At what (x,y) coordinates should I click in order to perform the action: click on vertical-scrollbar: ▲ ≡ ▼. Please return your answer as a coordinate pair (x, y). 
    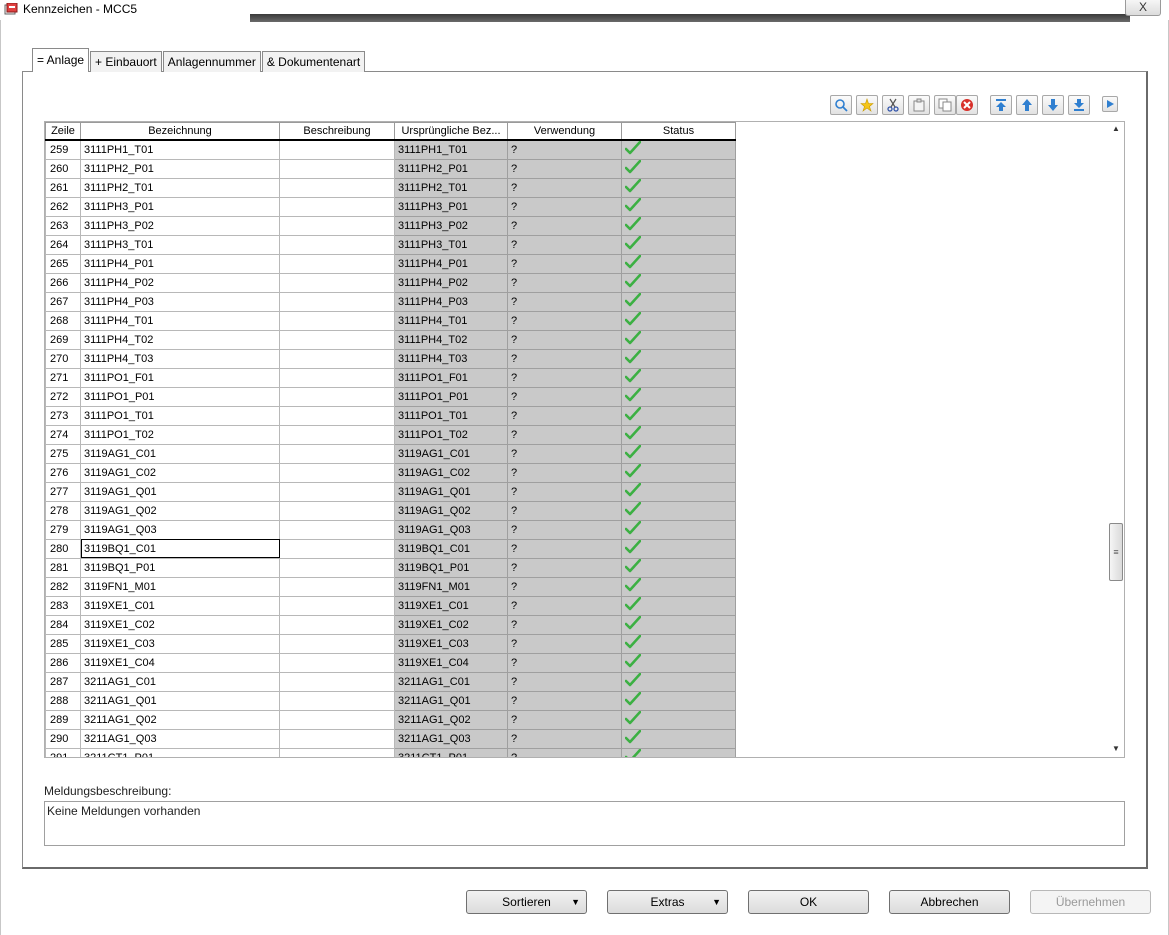
    Looking at the image, I should click on (1116, 439).